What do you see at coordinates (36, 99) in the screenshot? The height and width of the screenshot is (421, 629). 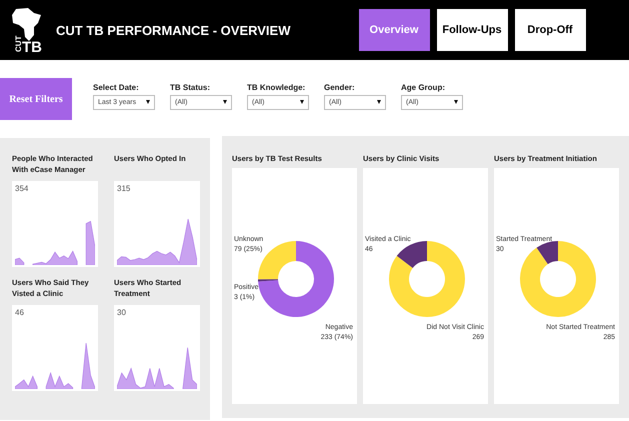 I see `reset-filters-button: Reset Filters` at bounding box center [36, 99].